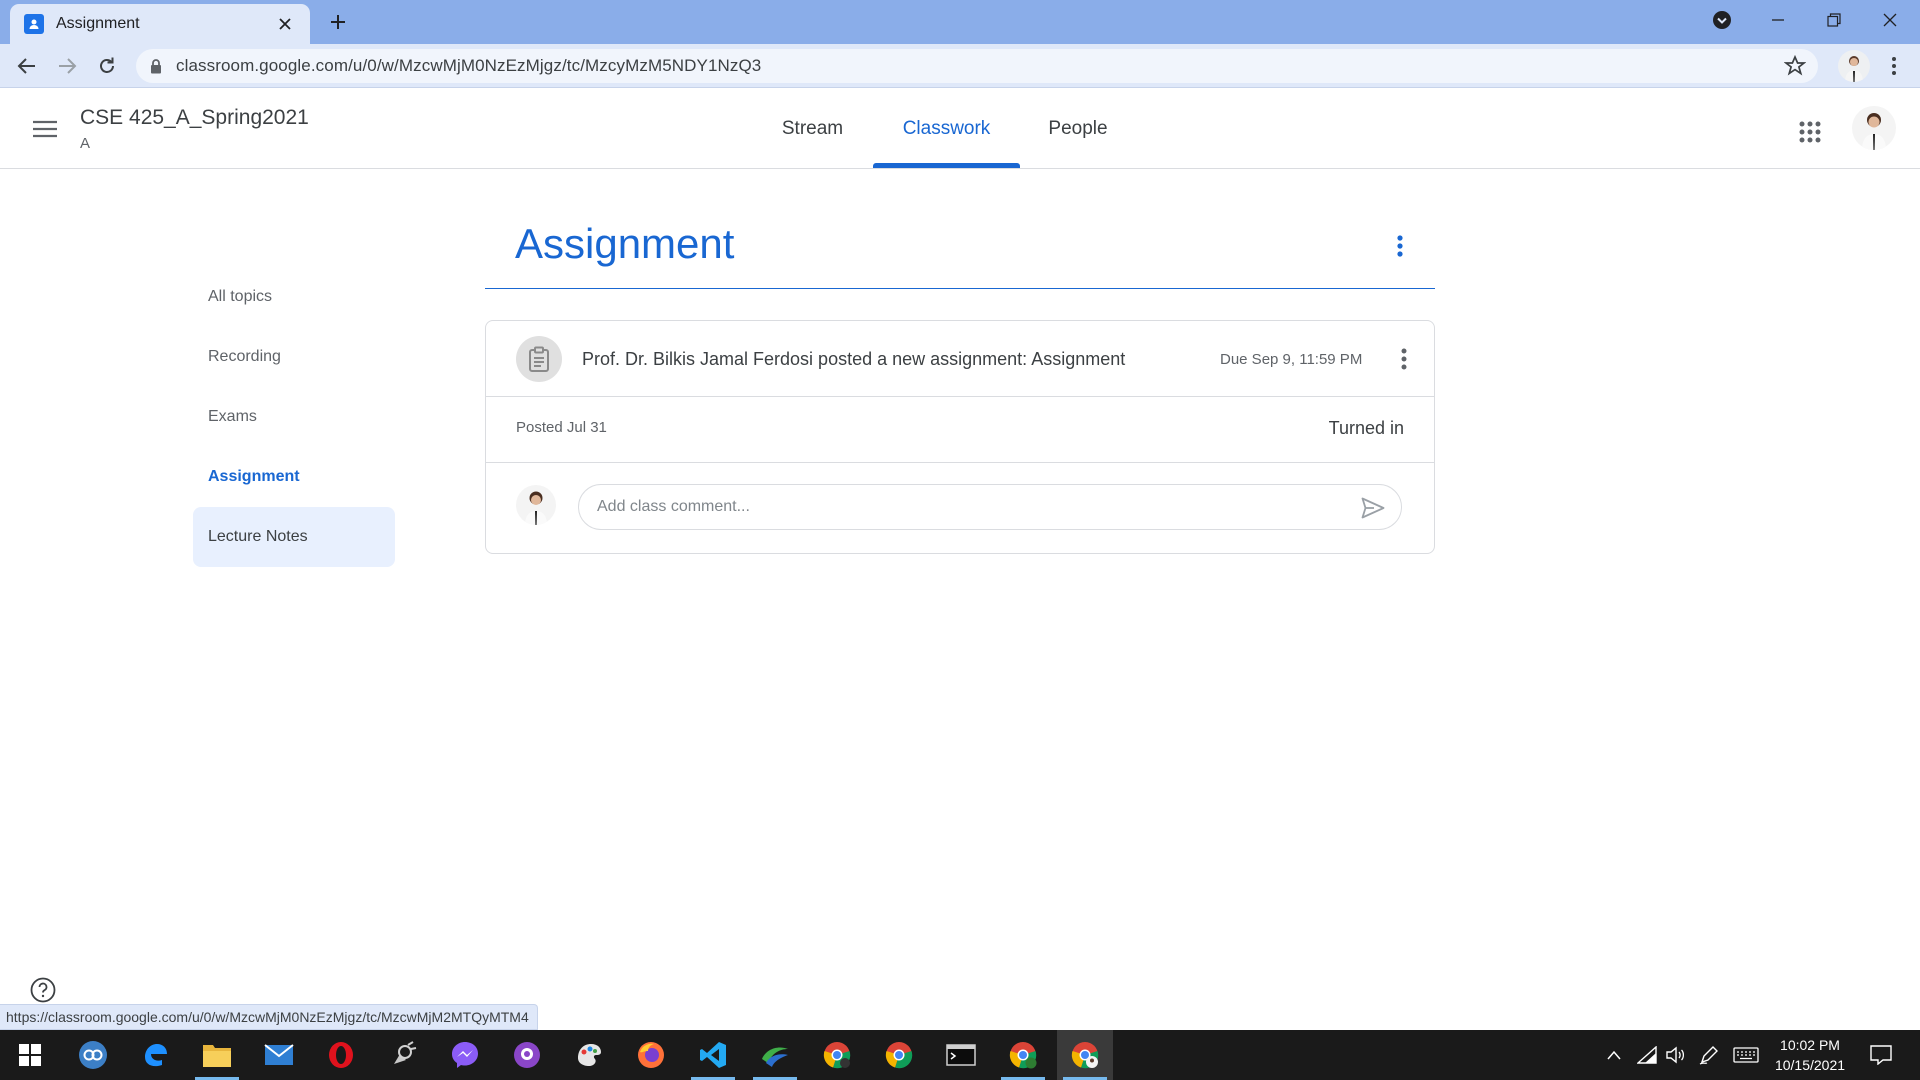 The width and height of the screenshot is (1920, 1080). Describe the element at coordinates (1854, 66) in the screenshot. I see `browser-profile-avatar` at that location.